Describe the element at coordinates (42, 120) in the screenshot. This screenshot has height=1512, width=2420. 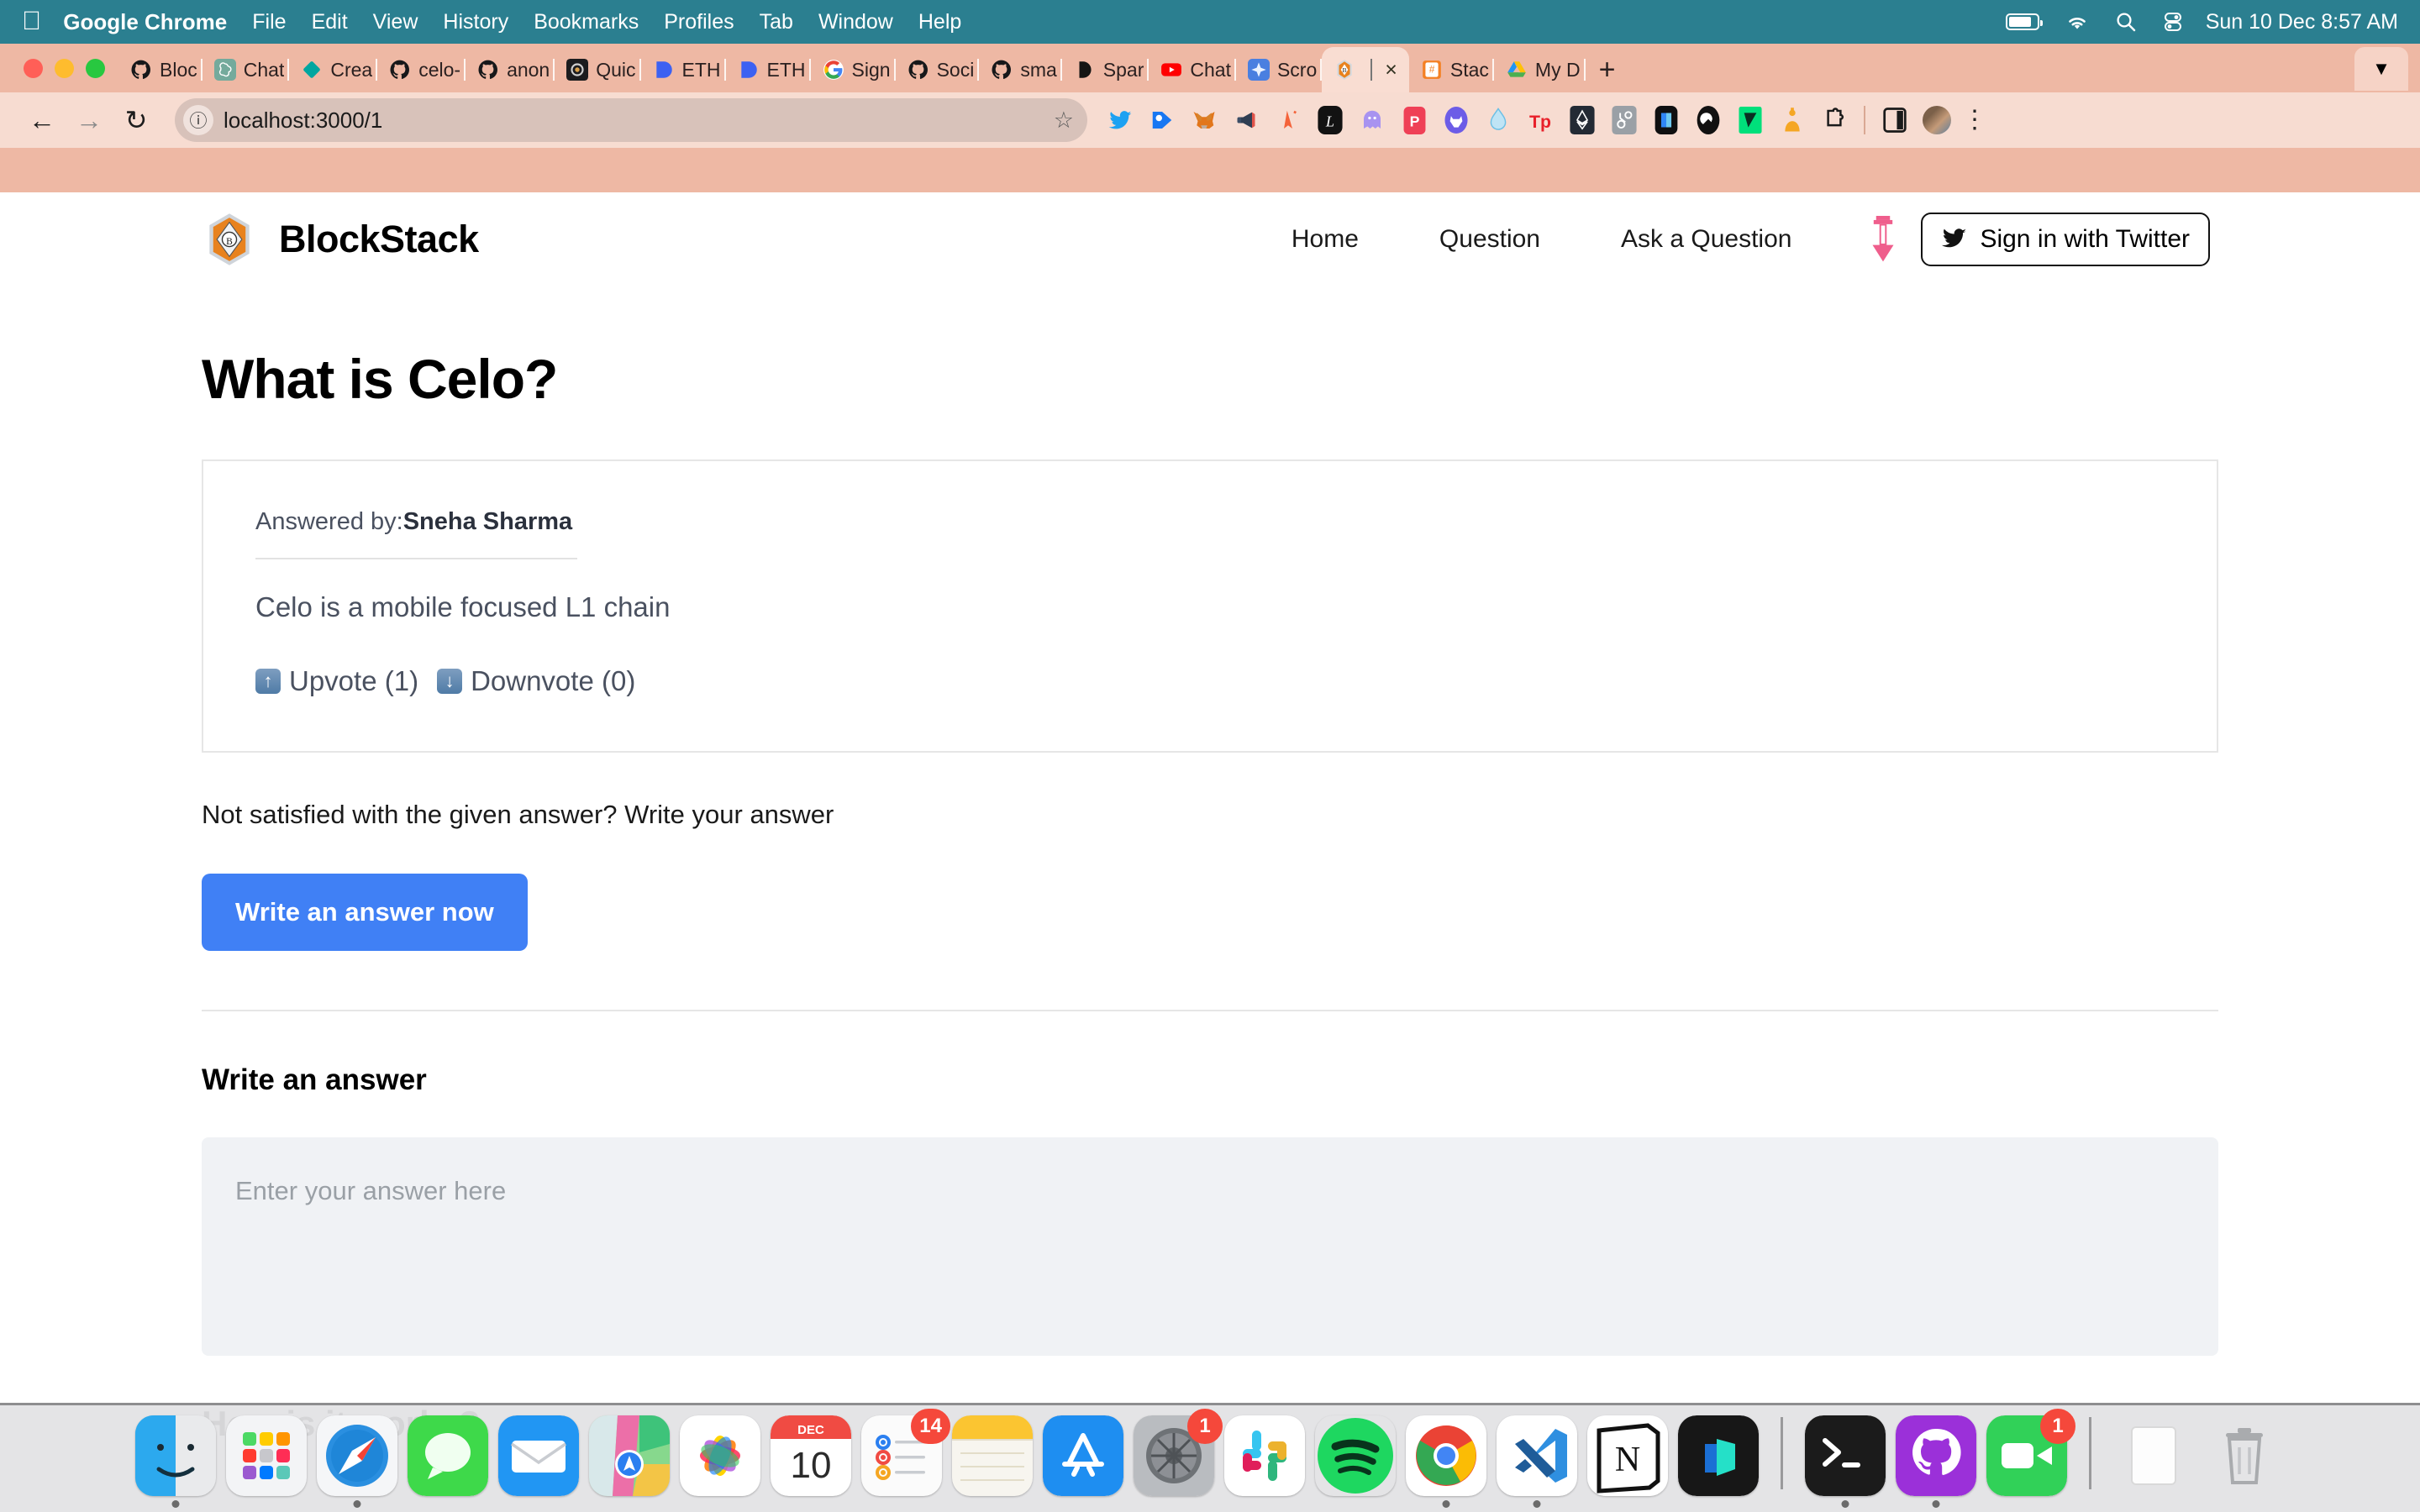
I see `back-arrow-icon: ←` at that location.